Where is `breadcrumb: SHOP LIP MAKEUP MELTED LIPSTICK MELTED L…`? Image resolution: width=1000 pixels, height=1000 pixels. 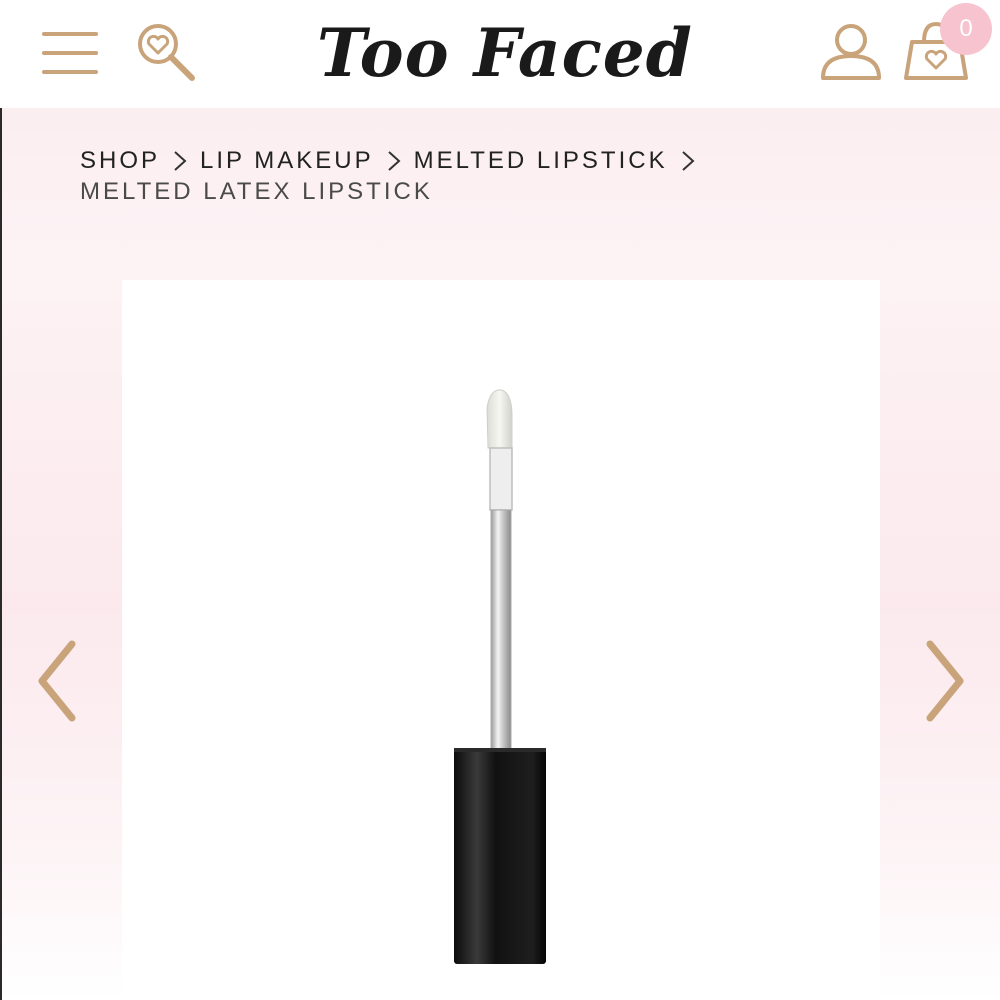 breadcrumb: SHOP LIP MAKEUP MELTED LIPSTICK MELTED L… is located at coordinates (460, 176).